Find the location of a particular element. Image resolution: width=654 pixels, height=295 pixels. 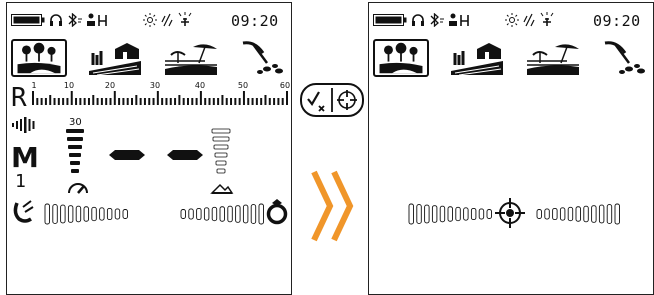

scale-tick-40: 40 is located at coordinates (200, 85).